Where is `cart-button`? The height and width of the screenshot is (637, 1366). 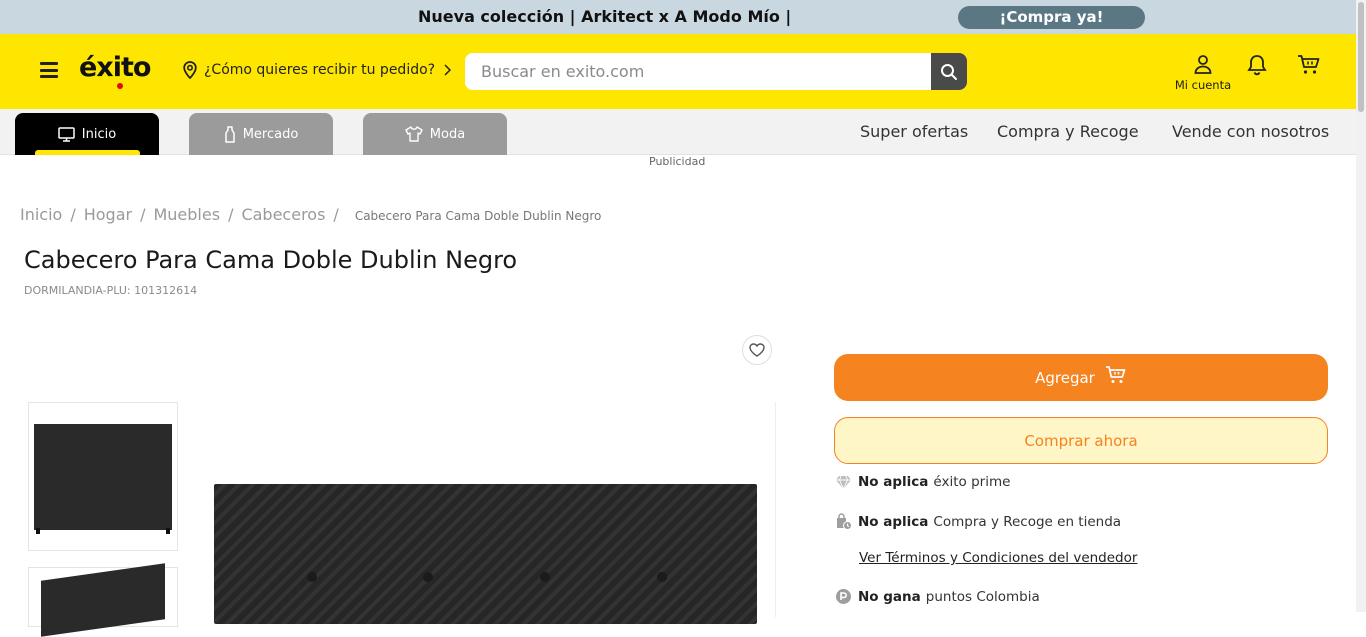
cart-button is located at coordinates (1309, 67).